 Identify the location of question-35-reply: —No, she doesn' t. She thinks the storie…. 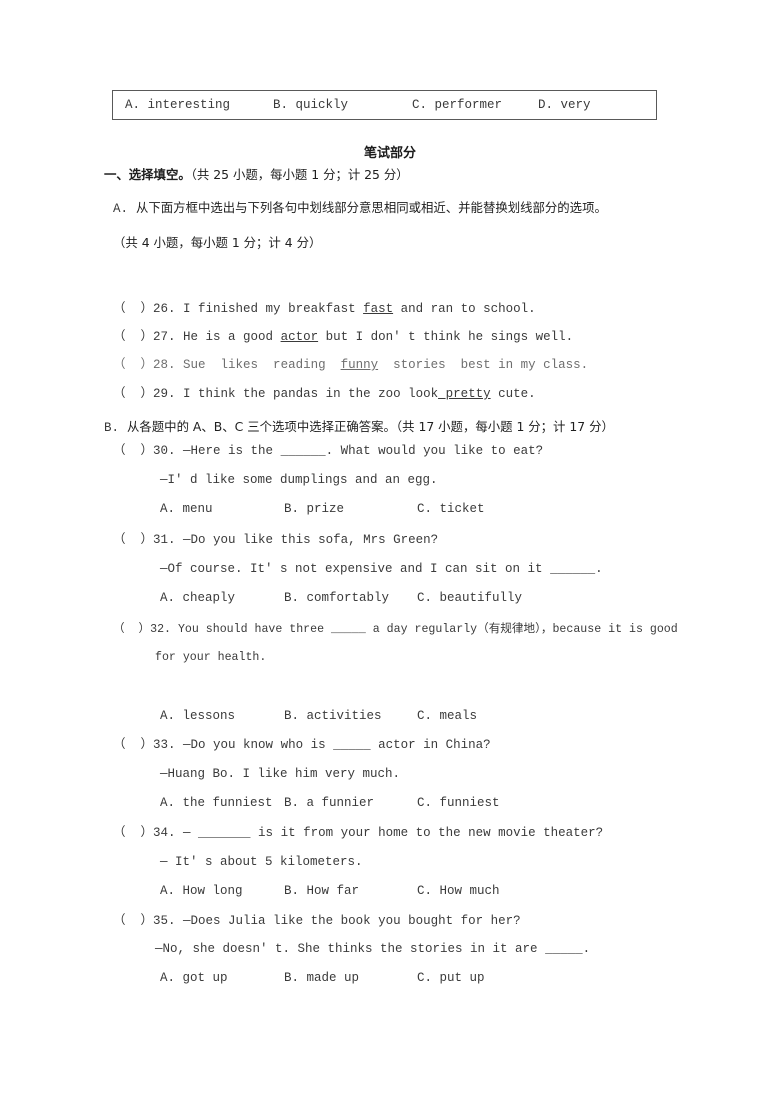
(373, 949).